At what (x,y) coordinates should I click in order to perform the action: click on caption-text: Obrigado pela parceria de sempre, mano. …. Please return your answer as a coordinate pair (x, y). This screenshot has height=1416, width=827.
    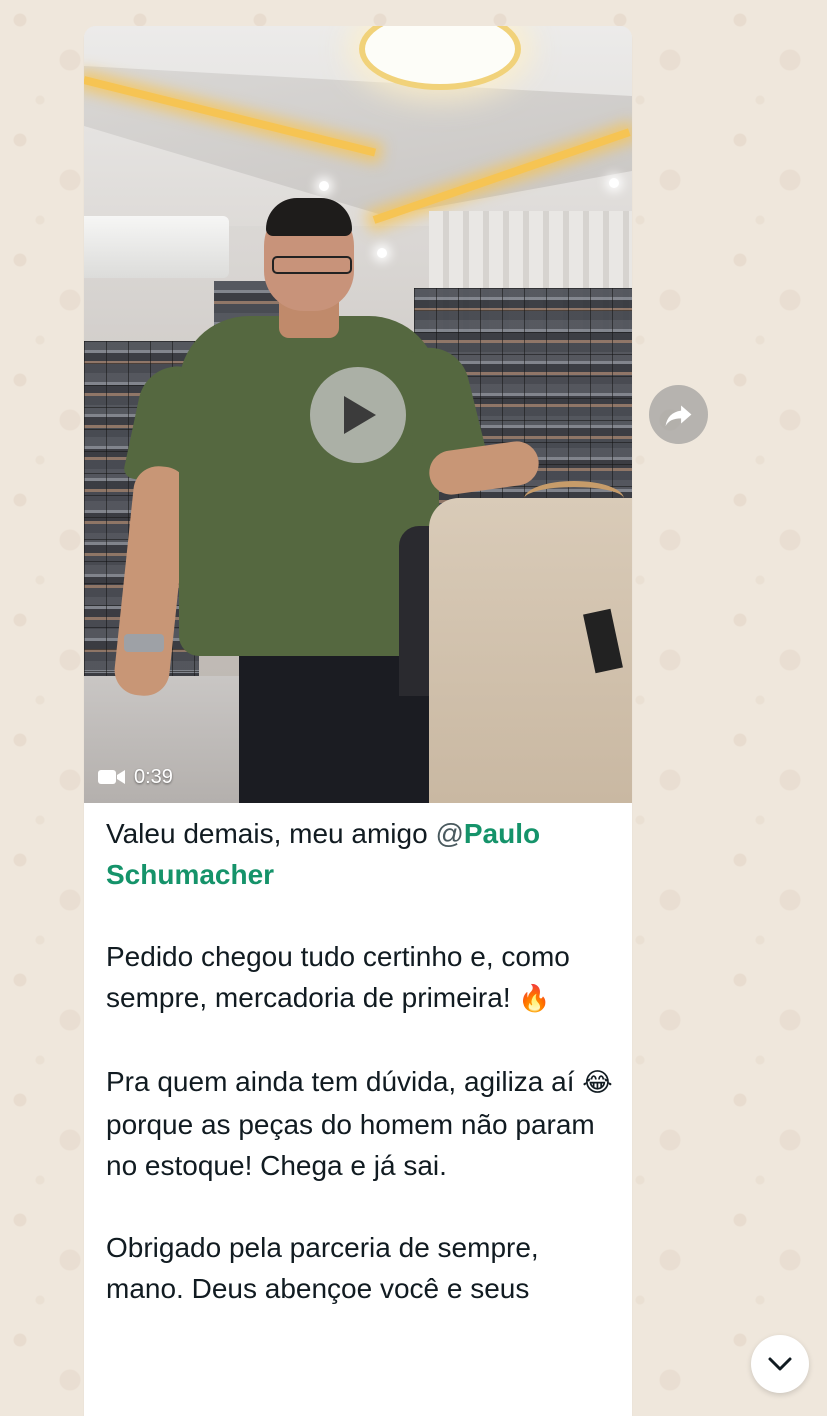
    Looking at the image, I should click on (322, 1268).